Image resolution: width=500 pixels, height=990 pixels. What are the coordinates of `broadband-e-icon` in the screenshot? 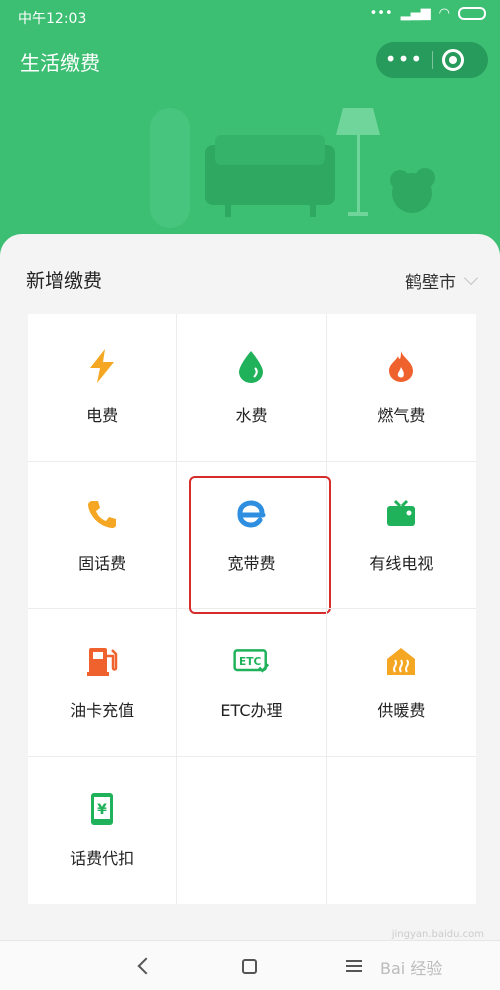 It's located at (251, 514).